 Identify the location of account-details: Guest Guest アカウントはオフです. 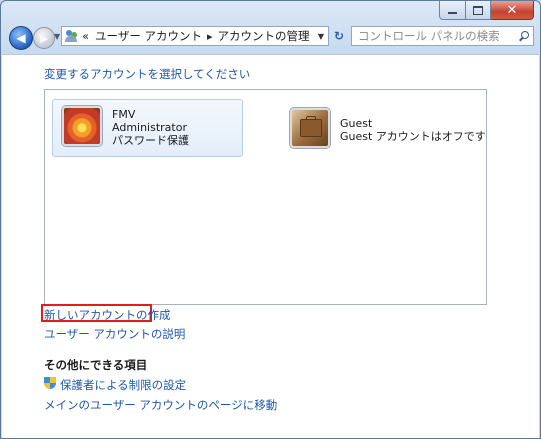
(413, 130).